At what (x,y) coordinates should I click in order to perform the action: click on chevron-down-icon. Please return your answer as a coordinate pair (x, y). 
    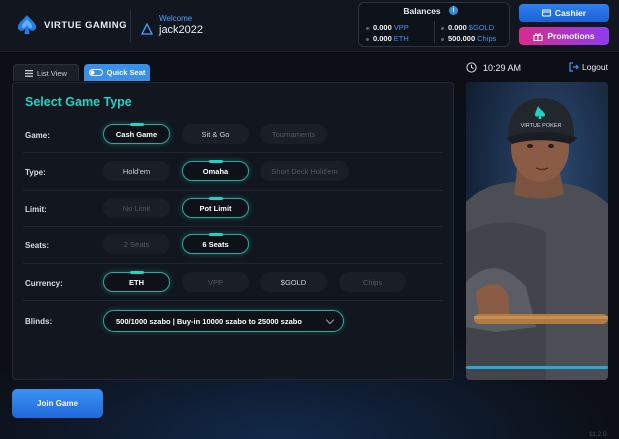
    Looking at the image, I should click on (330, 320).